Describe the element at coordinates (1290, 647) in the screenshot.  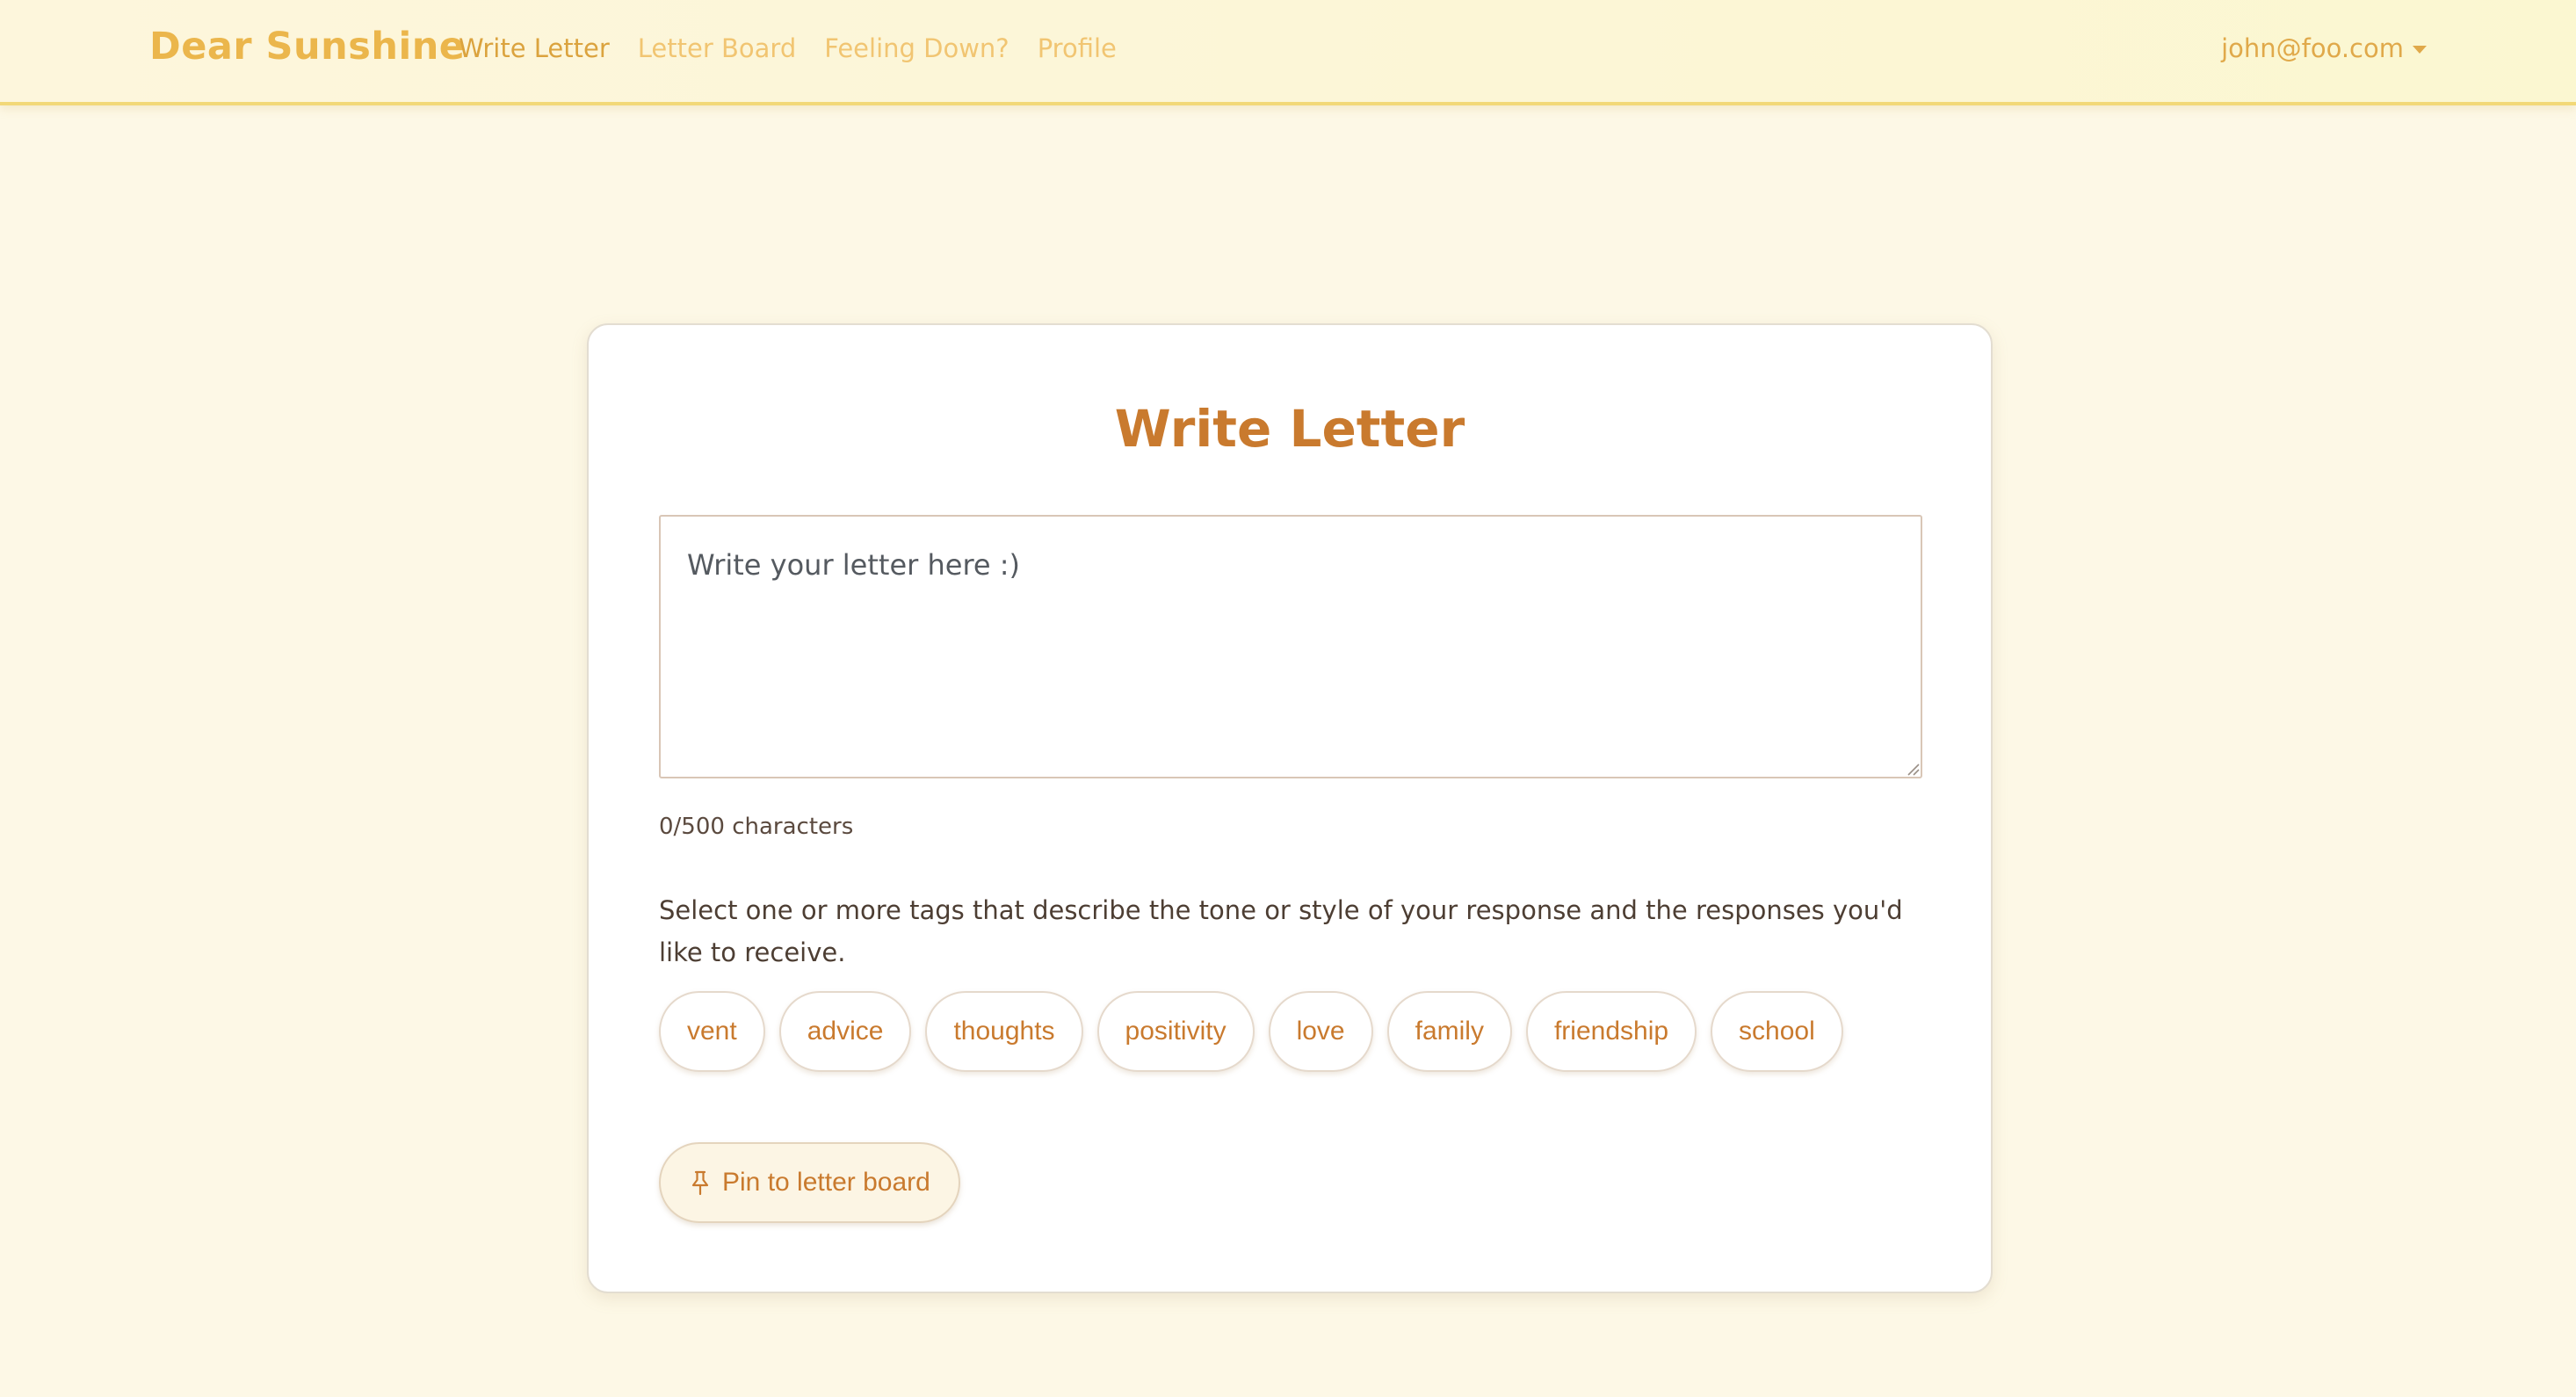
I see `letter-textarea` at that location.